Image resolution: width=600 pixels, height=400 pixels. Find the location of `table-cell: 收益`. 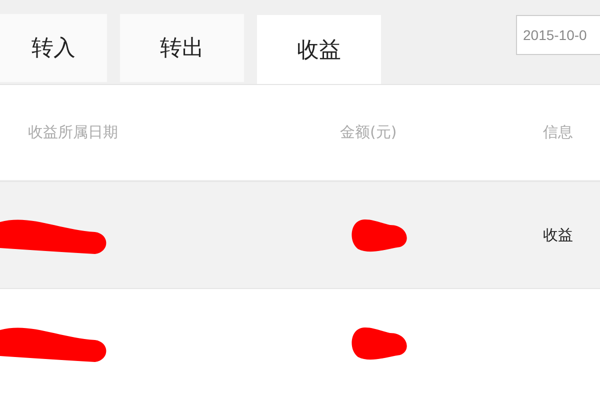

table-cell: 收益 is located at coordinates (558, 235).